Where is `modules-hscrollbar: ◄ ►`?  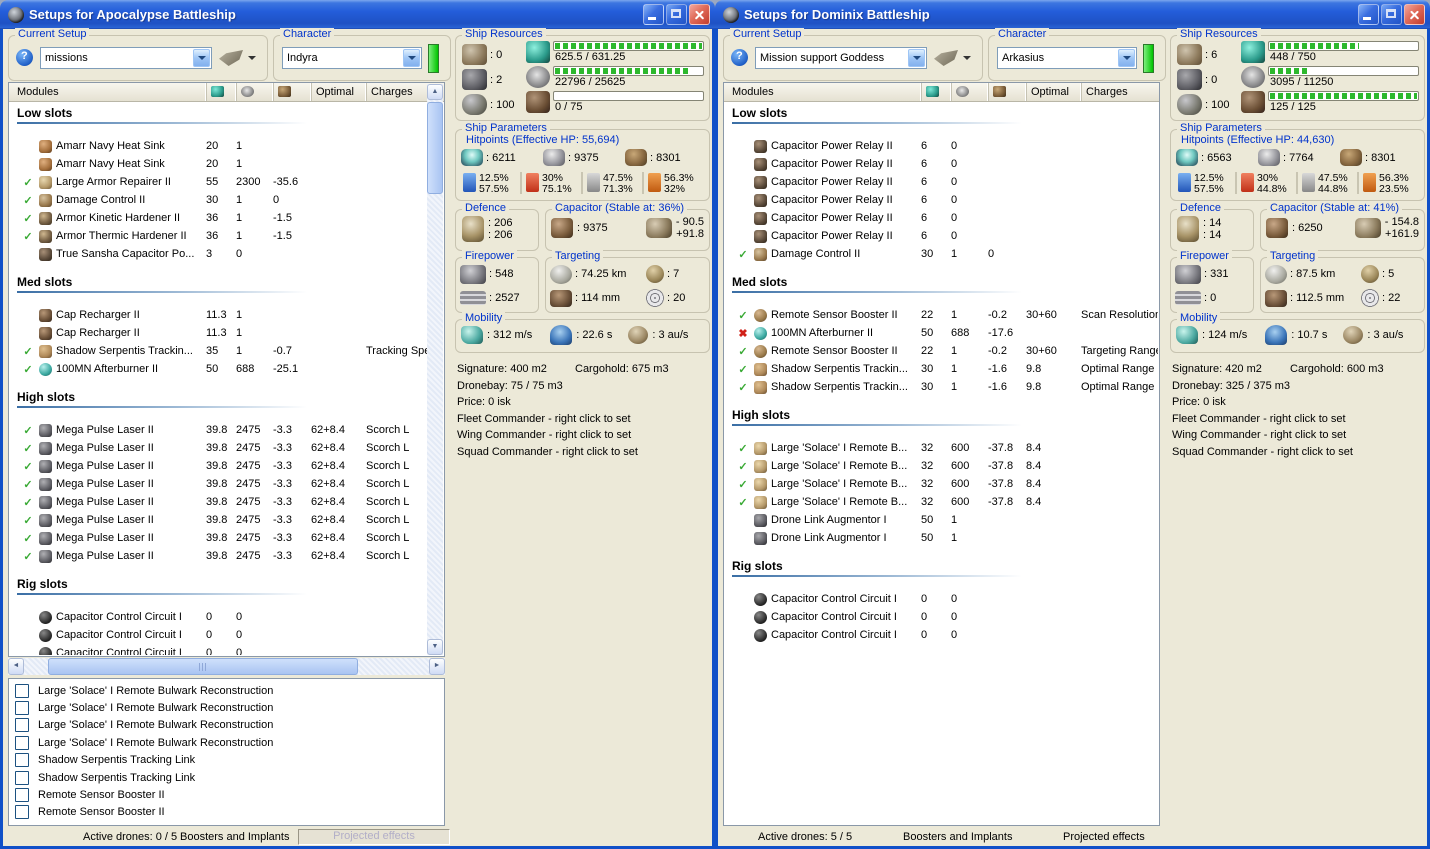 modules-hscrollbar: ◄ ► is located at coordinates (226, 666).